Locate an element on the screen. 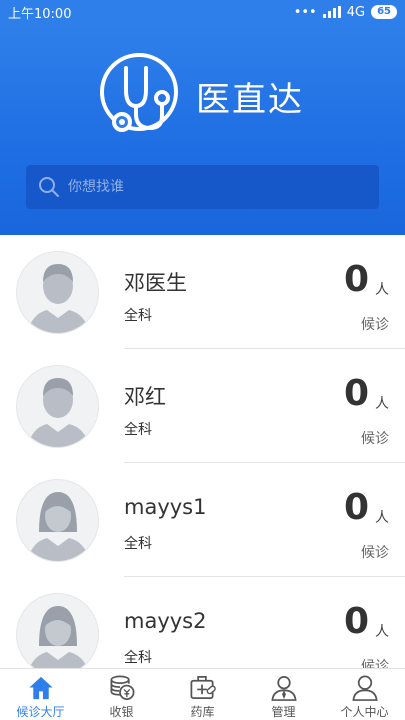  search-input is located at coordinates (213, 187).